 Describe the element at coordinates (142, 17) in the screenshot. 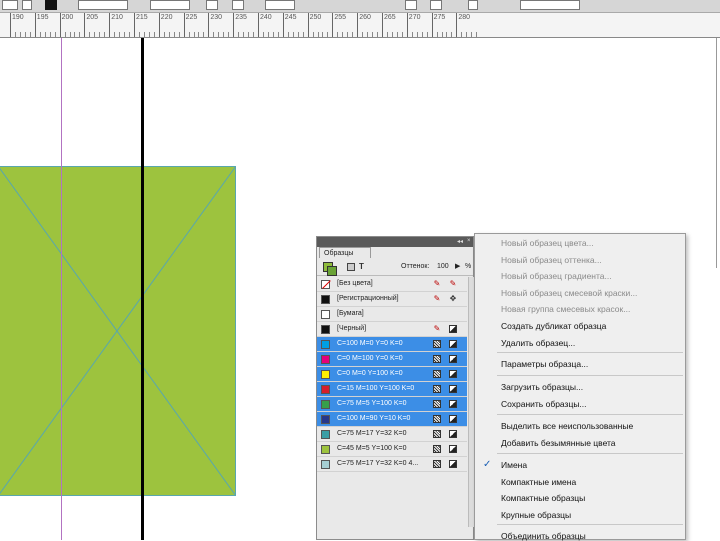

I see `ruler-tick-label: 215` at that location.